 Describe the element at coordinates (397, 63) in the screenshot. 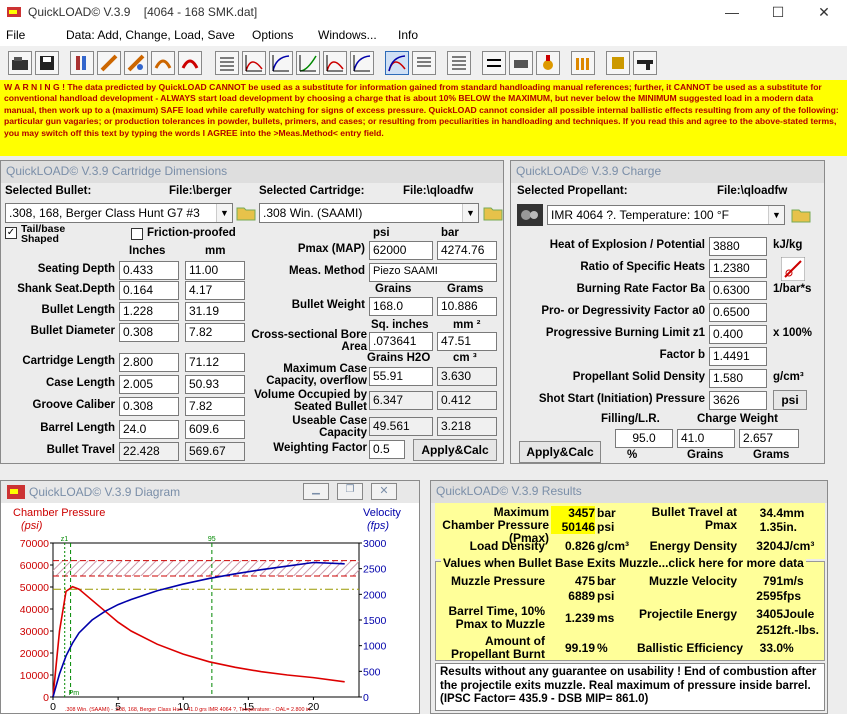

I see `diagram-icon` at that location.